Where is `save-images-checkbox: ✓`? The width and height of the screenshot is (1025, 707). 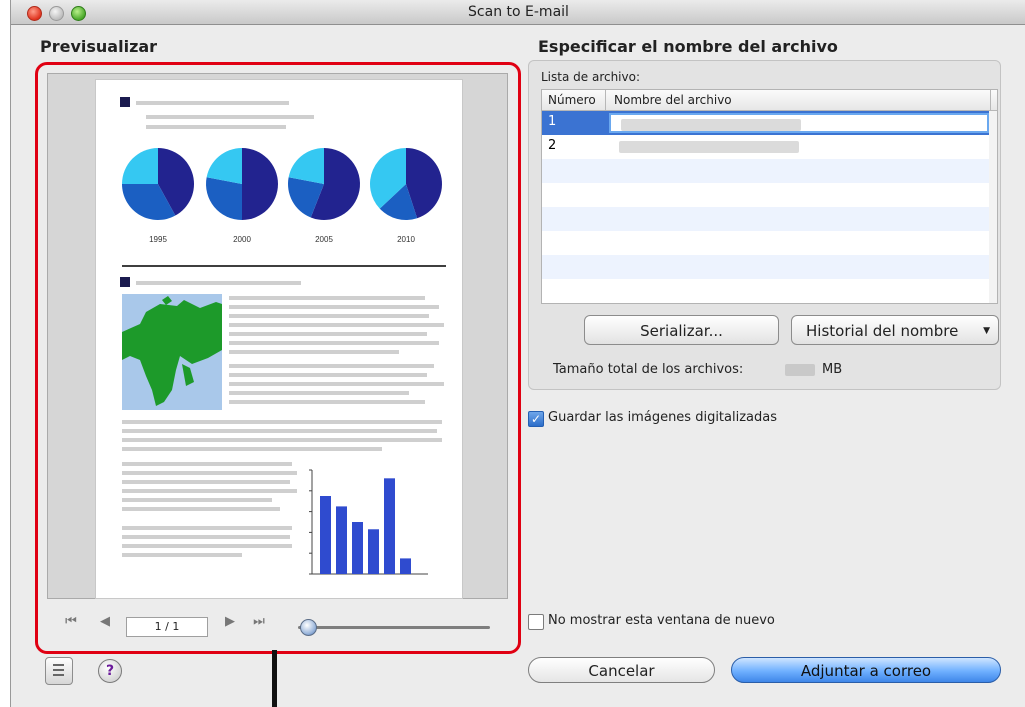
save-images-checkbox: ✓ is located at coordinates (536, 419).